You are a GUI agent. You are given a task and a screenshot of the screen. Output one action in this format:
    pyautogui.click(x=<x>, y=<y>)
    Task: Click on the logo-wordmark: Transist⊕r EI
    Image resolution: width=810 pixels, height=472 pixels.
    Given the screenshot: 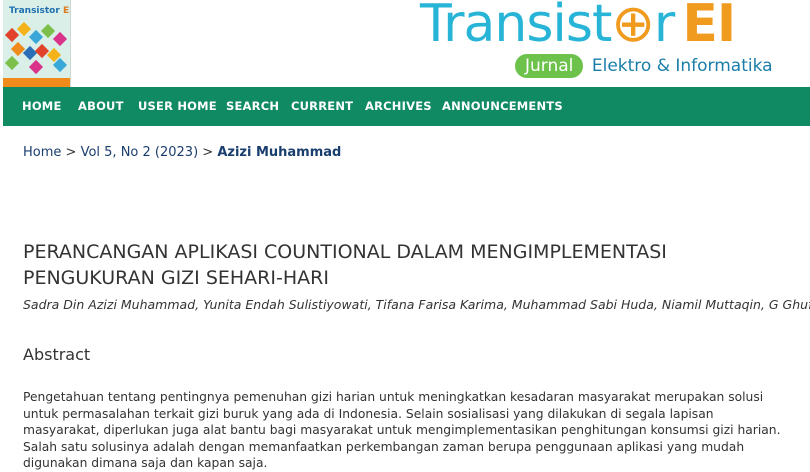 What is the action you would take?
    pyautogui.click(x=578, y=27)
    